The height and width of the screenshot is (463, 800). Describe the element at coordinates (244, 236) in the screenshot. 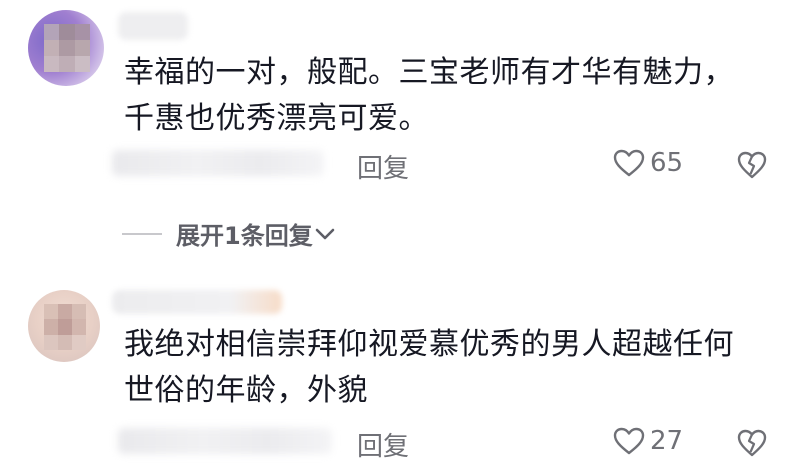

I see `expand-replies-label: 展开1条回复` at that location.